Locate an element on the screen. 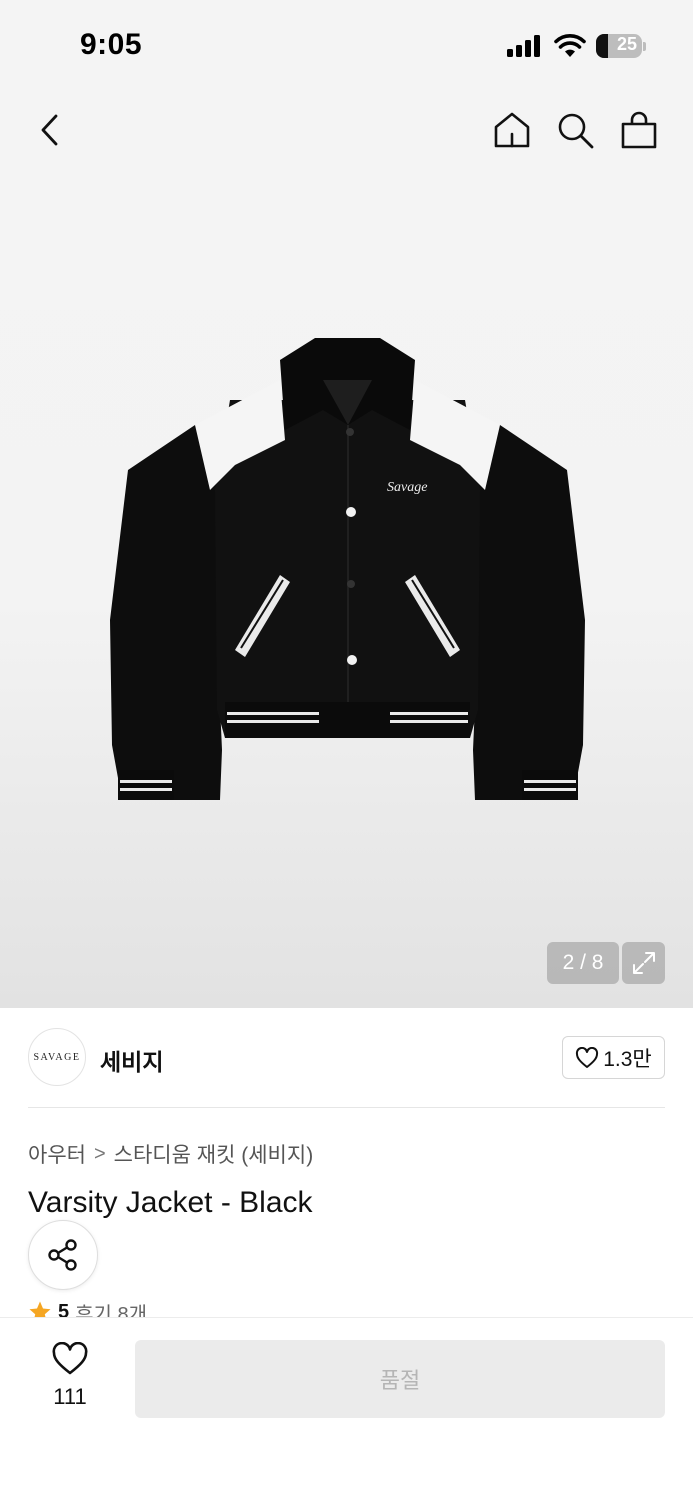  wishlist-button: 111 is located at coordinates (70, 1377).